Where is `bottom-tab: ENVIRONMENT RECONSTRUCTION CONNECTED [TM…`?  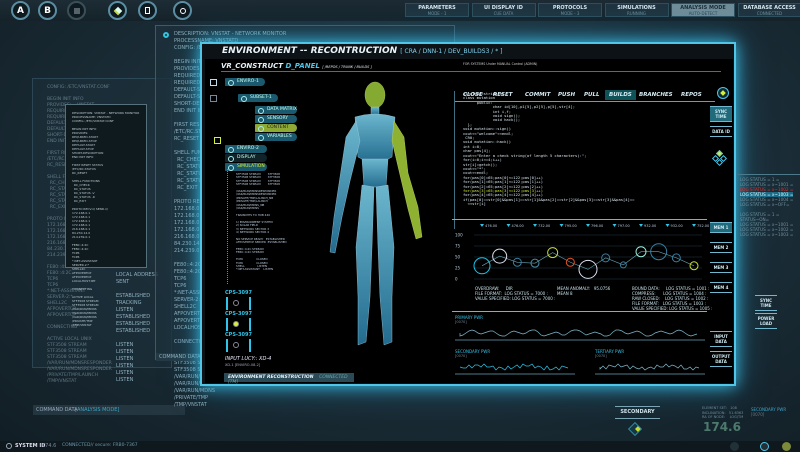
bottom-tab: ENVIRONMENT RECONSTRUCTION CONNECTED [TM… is located at coordinates (289, 379).